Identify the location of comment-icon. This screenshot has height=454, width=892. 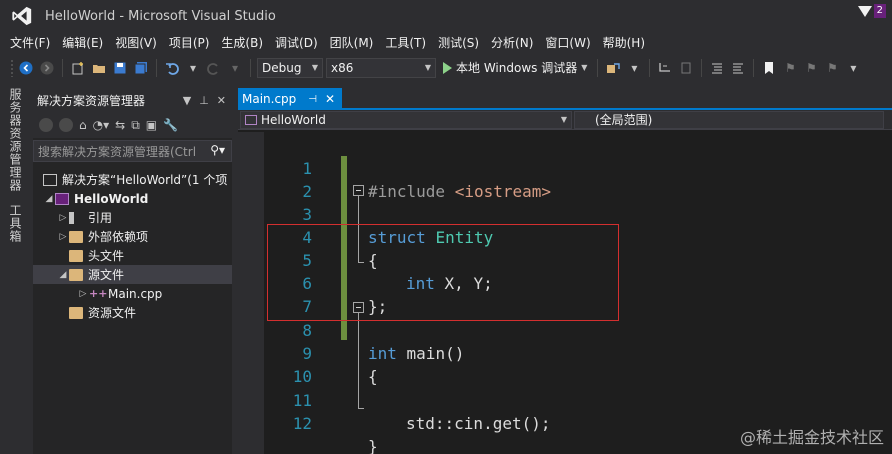
(717, 68).